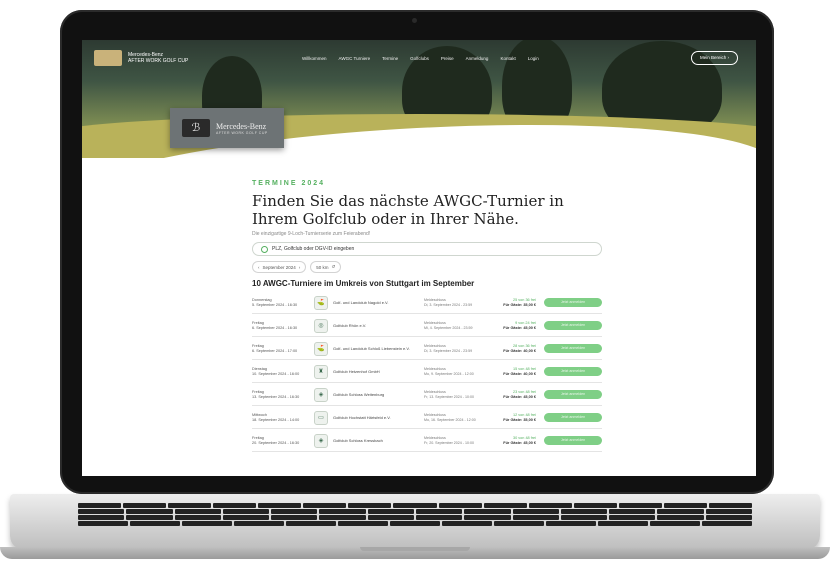 The width and height of the screenshot is (830, 572). Describe the element at coordinates (356, 371) in the screenshot. I see `event-club-name: Golfclub Hetzenhof GmbH` at that location.